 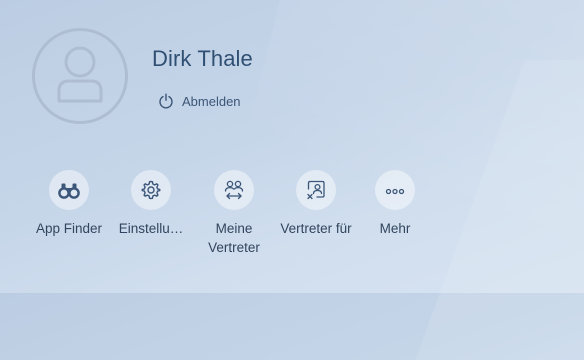 I want to click on app-finder-icon-circle, so click(x=69, y=190).